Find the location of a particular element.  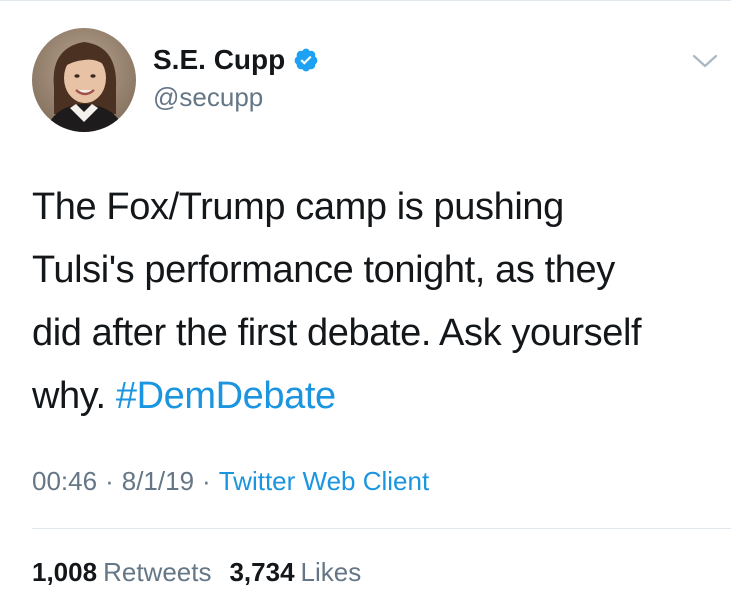

tweet-meta: 00:46 · 8/1/19 · Twitter Web Client is located at coordinates (230, 481).